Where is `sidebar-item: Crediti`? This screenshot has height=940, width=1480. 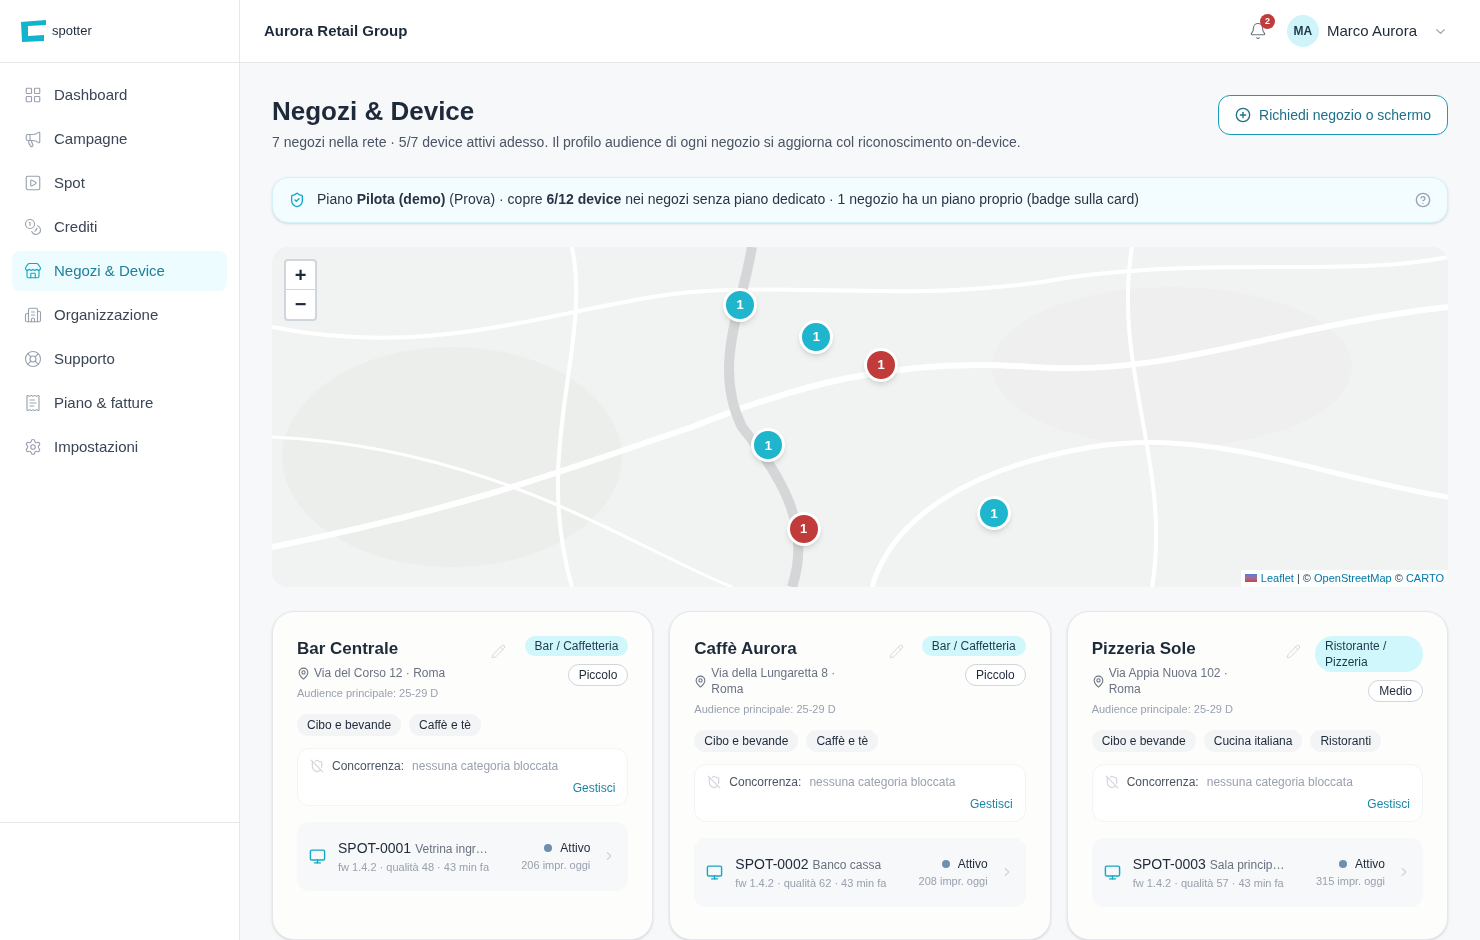 sidebar-item: Crediti is located at coordinates (119, 227).